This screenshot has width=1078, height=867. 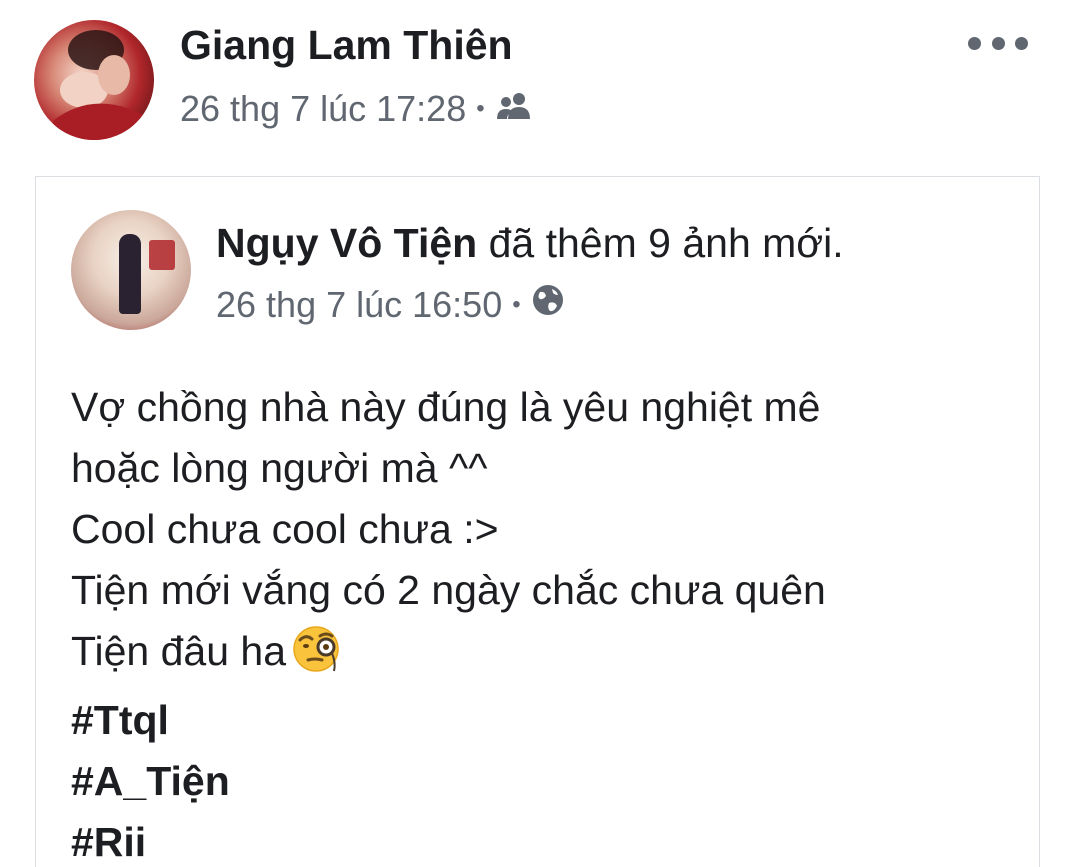 What do you see at coordinates (131, 270) in the screenshot?
I see `original-author-avatar` at bounding box center [131, 270].